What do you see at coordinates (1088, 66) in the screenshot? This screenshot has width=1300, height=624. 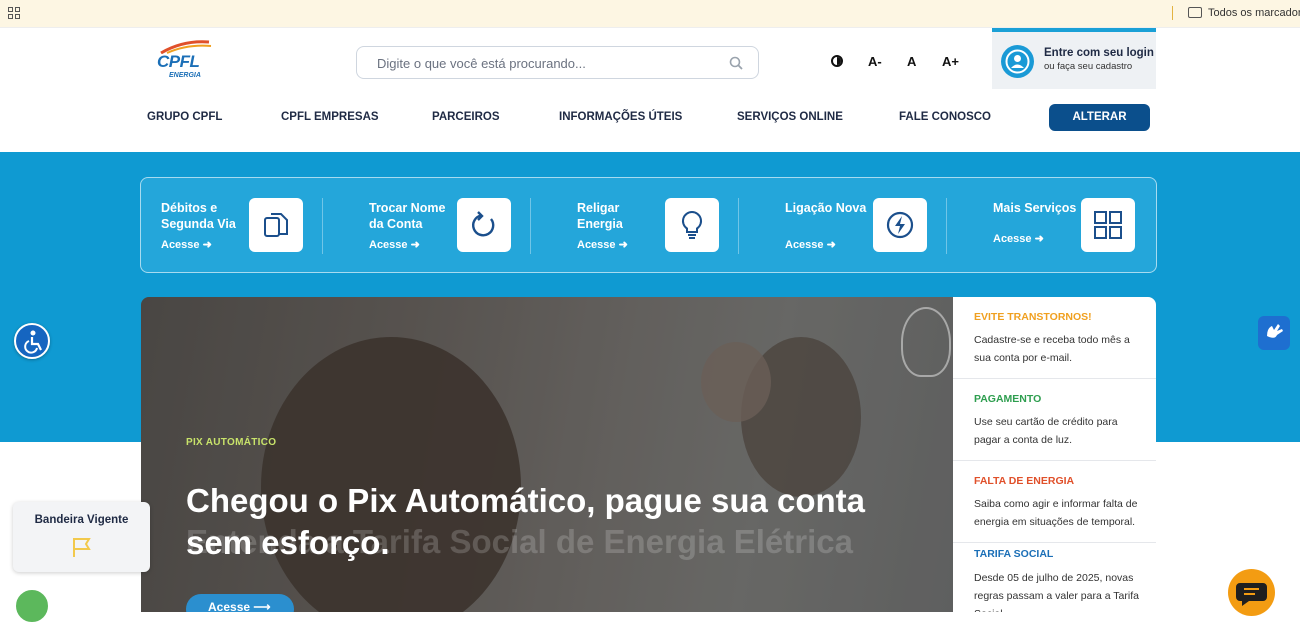 I see `login-subtitle: ou faça seu cadastro` at bounding box center [1088, 66].